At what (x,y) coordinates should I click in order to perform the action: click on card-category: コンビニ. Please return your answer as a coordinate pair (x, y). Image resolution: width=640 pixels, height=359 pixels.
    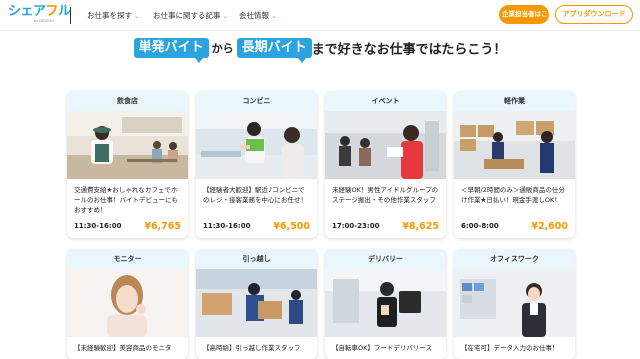
    Looking at the image, I should click on (256, 101).